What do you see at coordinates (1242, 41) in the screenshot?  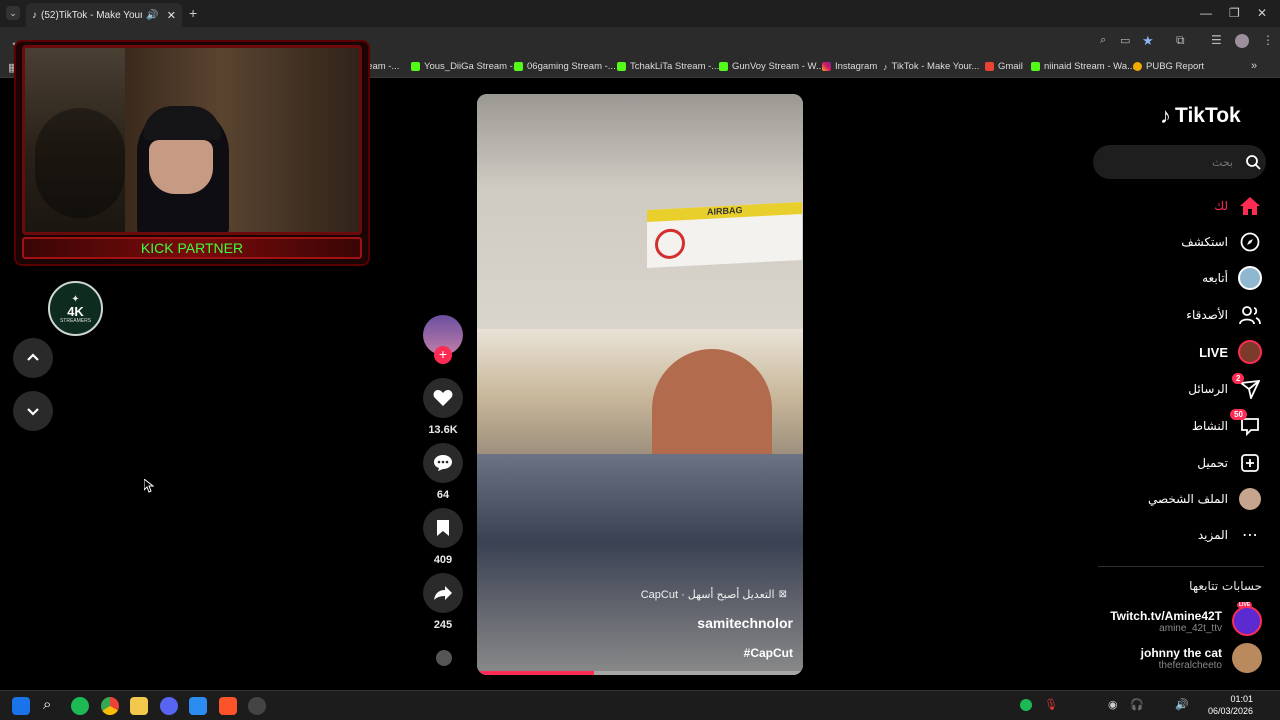 I see `profile-avatar` at bounding box center [1242, 41].